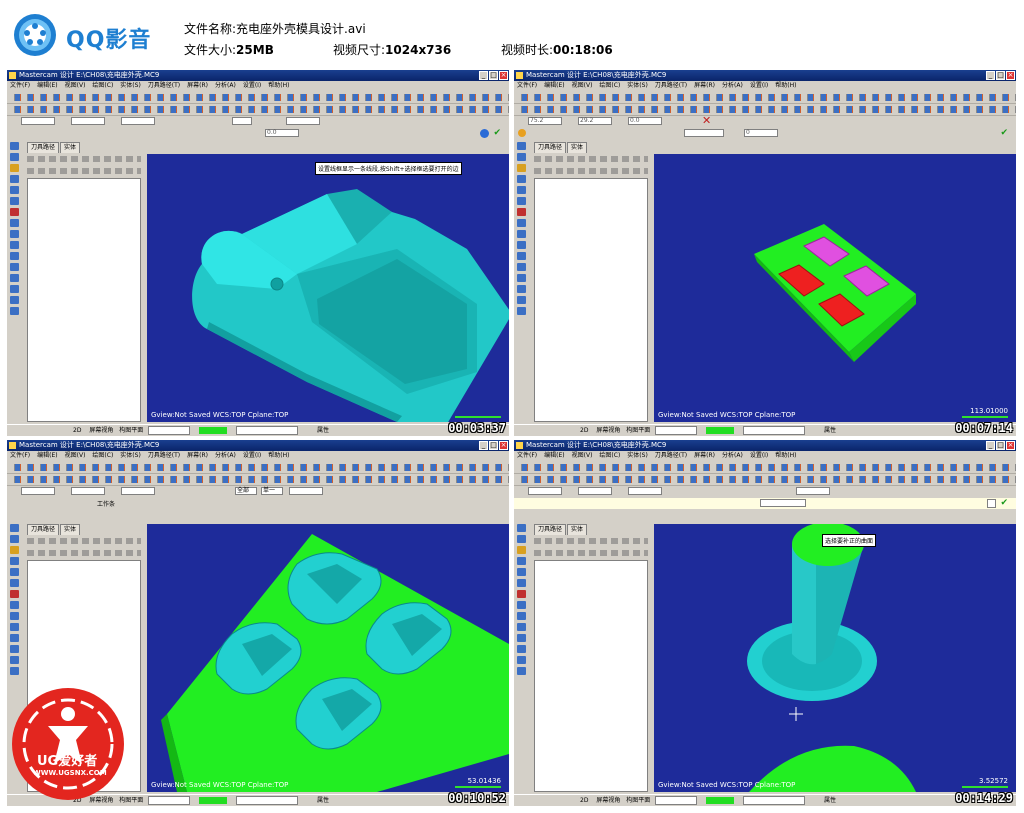 The height and width of the screenshot is (813, 1024). What do you see at coordinates (645, 121) in the screenshot?
I see `z-field: 0.0` at bounding box center [645, 121].